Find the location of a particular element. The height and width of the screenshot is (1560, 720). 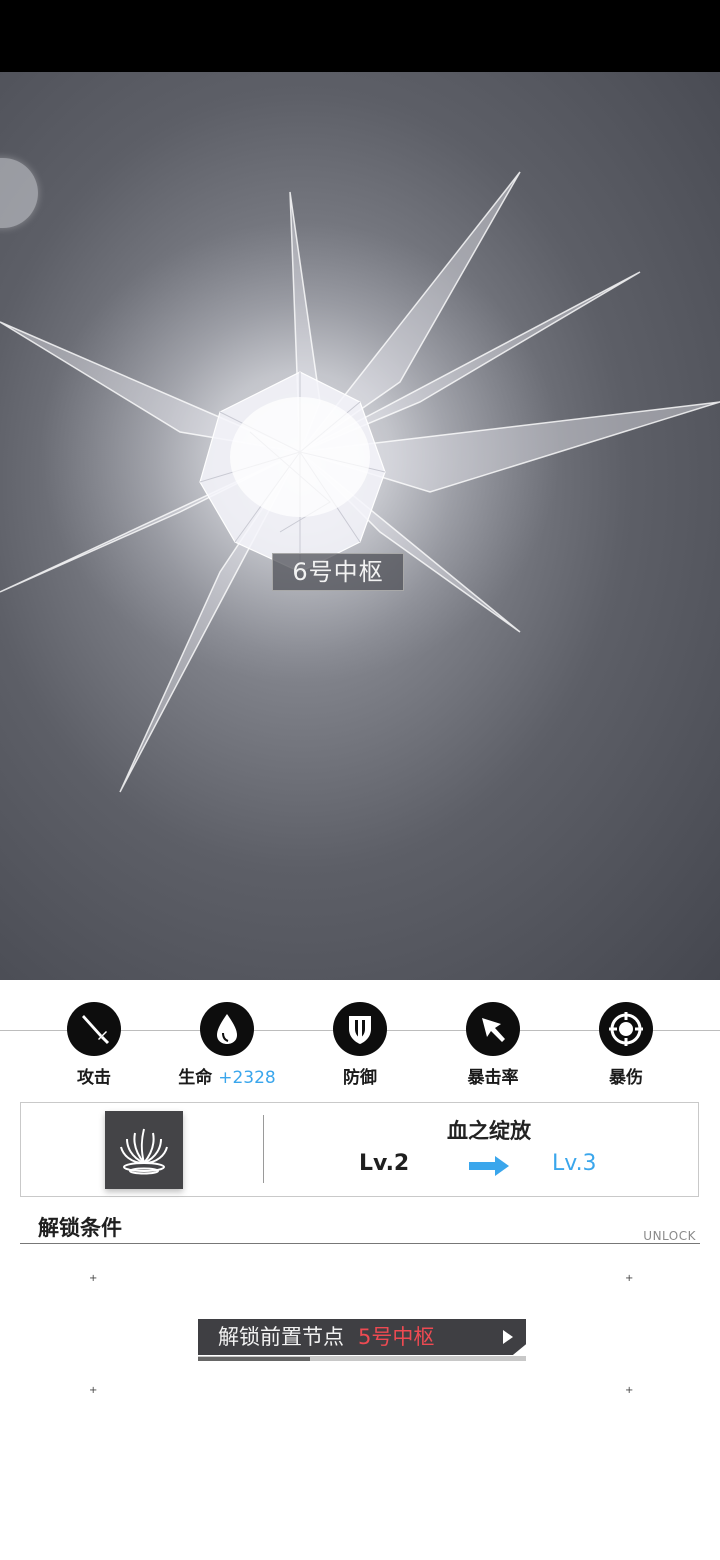

skill-divider is located at coordinates (263, 1149).